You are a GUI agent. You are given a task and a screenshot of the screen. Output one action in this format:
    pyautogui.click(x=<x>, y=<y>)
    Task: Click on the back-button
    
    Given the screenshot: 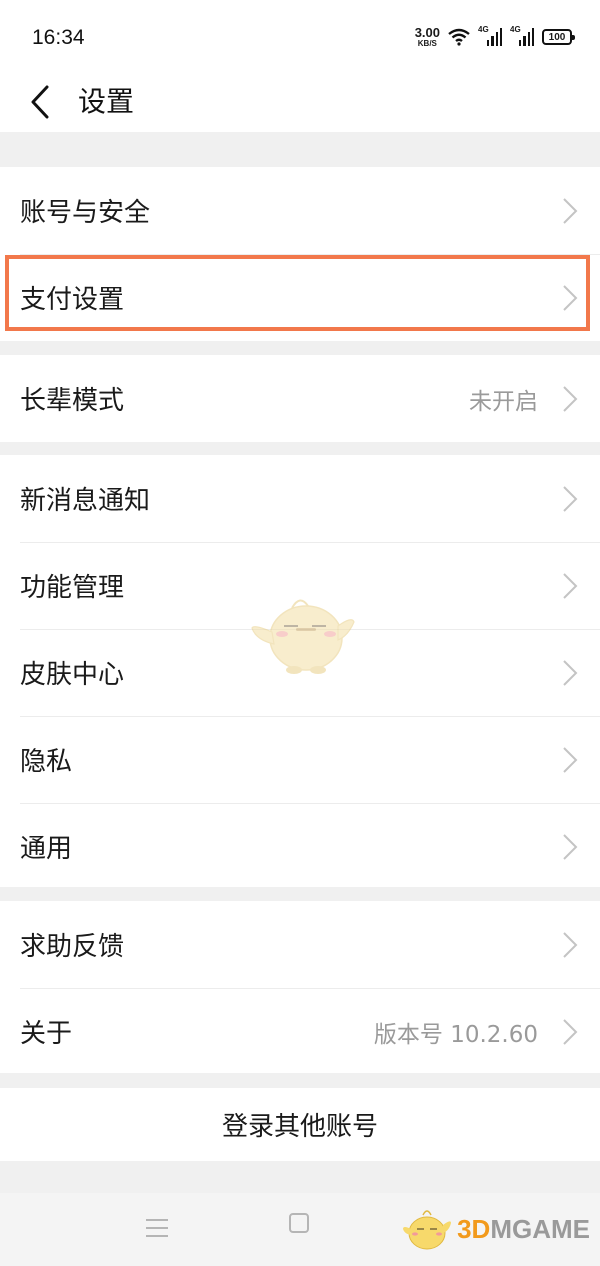 What is the action you would take?
    pyautogui.click(x=40, y=102)
    